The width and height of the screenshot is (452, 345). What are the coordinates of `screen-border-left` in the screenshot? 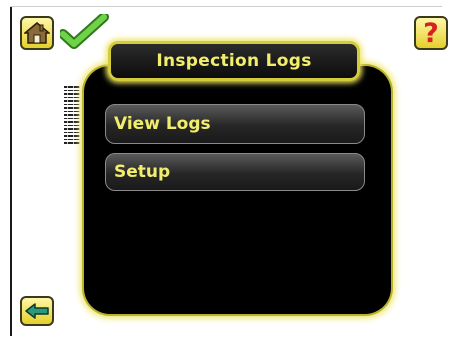 It's located at (11, 171).